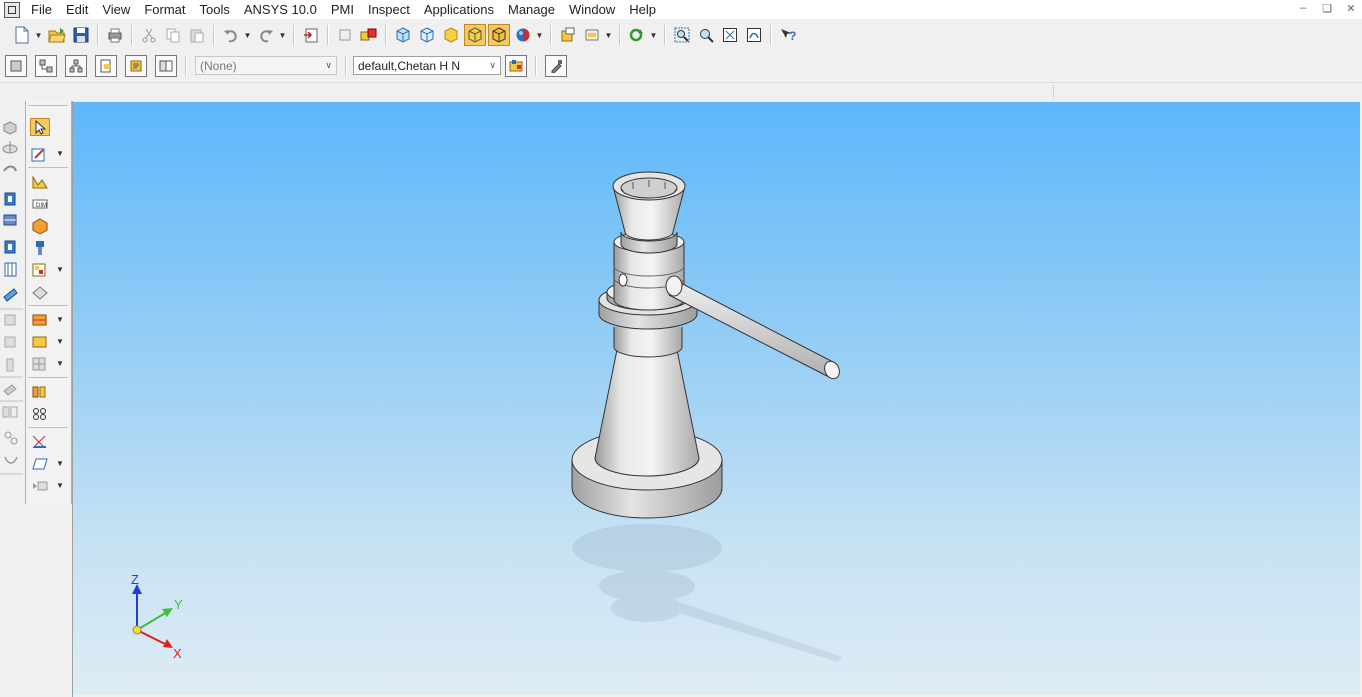  What do you see at coordinates (345, 35) in the screenshot?
I see `component-icon` at bounding box center [345, 35].